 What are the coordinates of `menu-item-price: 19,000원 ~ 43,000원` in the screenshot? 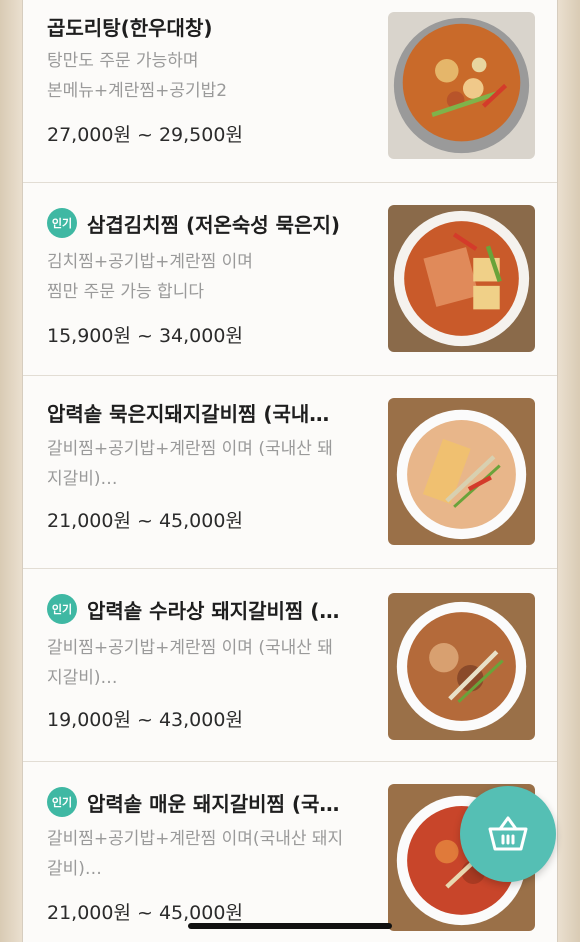 It's located at (145, 720).